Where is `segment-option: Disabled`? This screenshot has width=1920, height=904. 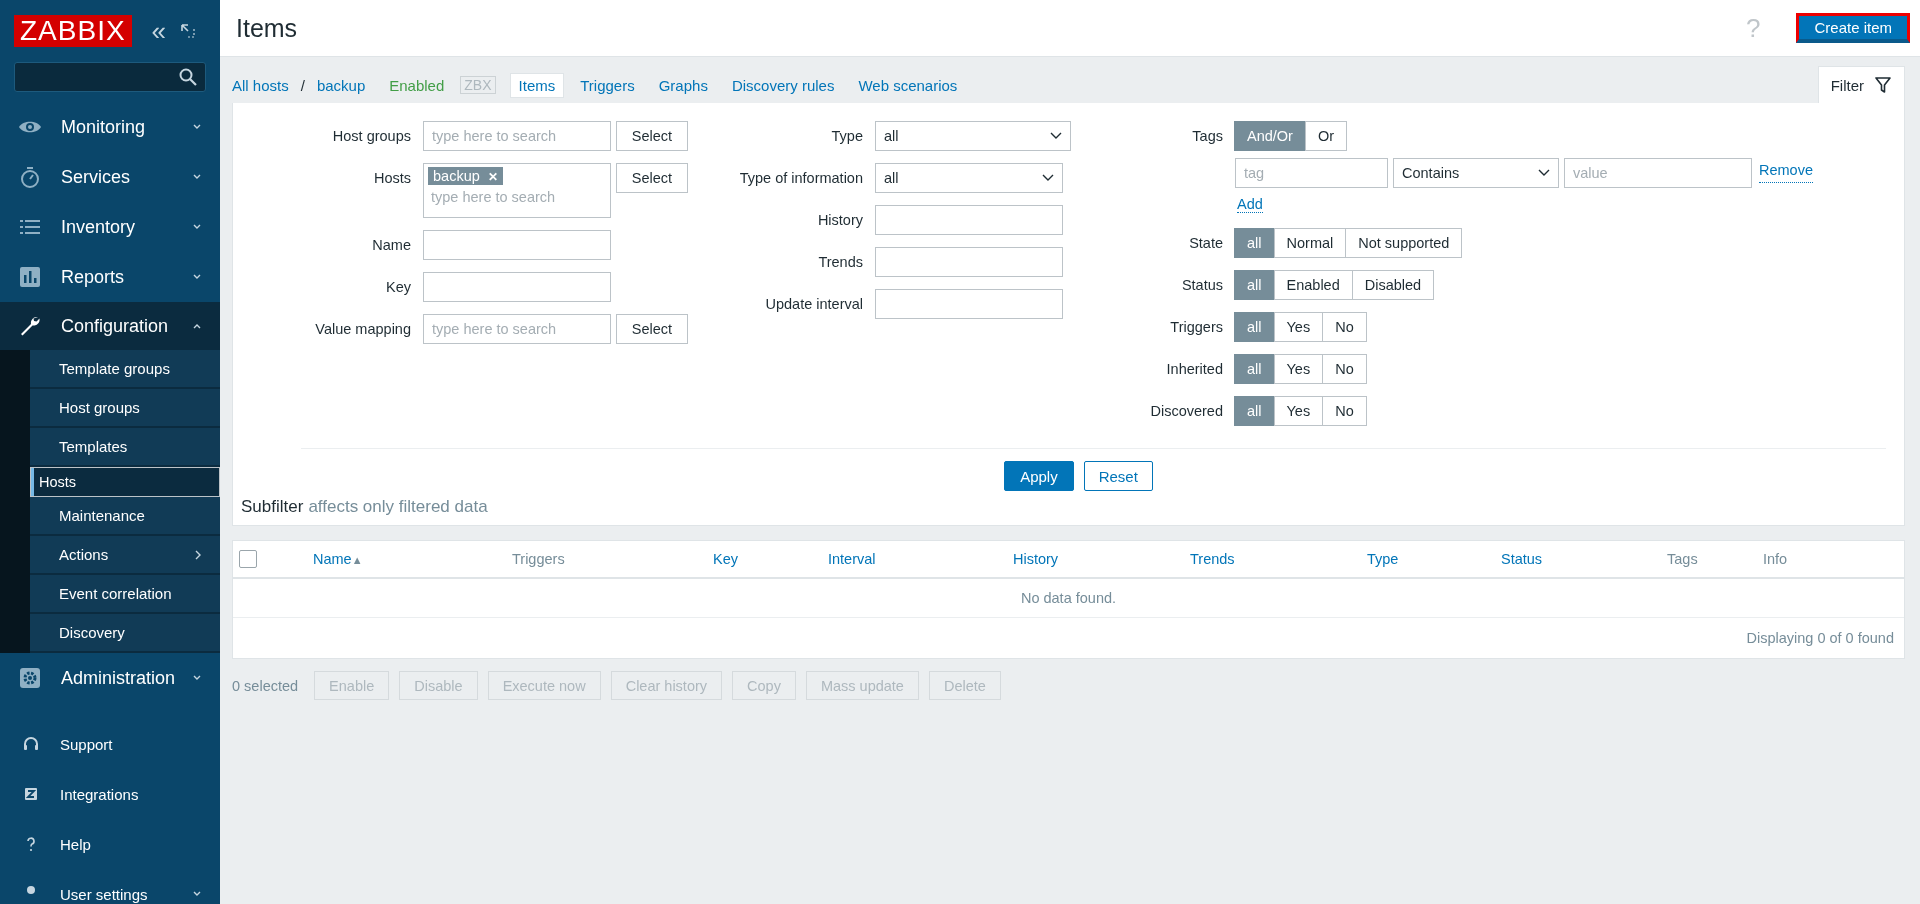 segment-option: Disabled is located at coordinates (1393, 285).